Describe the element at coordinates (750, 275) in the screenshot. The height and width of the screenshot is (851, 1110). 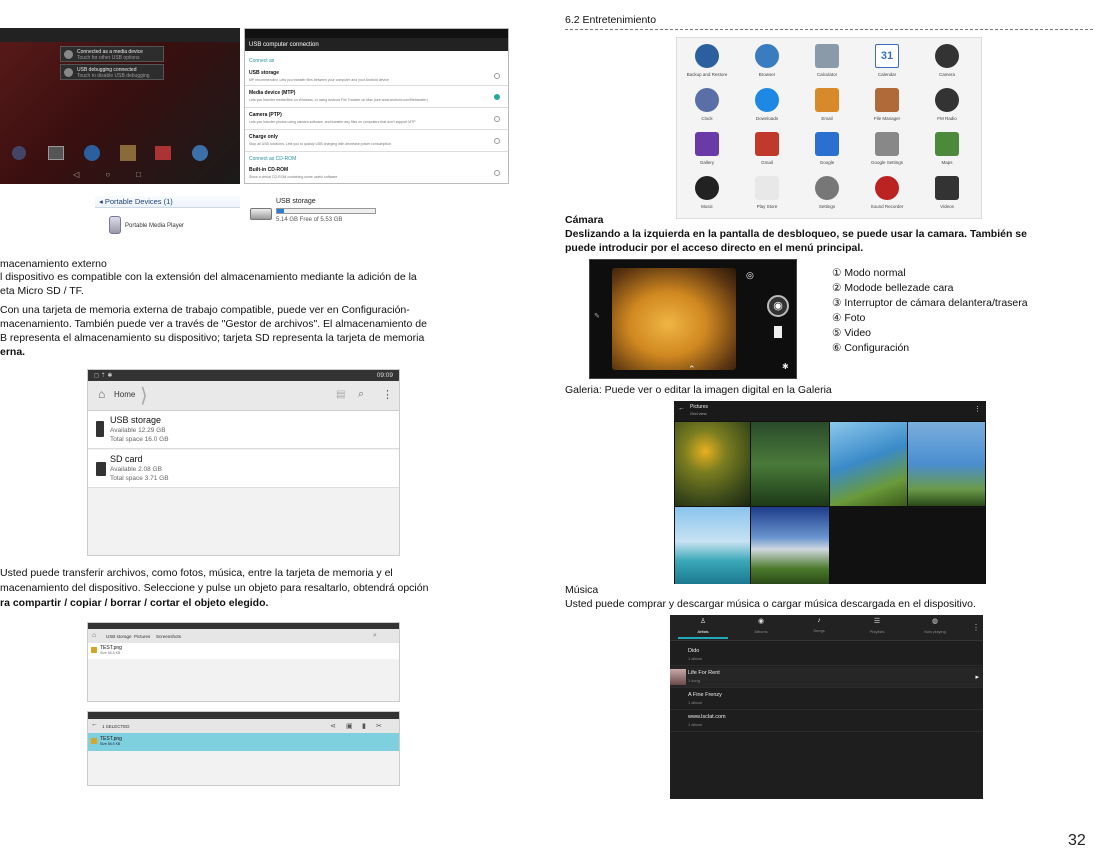
I see `camera-mode-icon: ◎` at that location.